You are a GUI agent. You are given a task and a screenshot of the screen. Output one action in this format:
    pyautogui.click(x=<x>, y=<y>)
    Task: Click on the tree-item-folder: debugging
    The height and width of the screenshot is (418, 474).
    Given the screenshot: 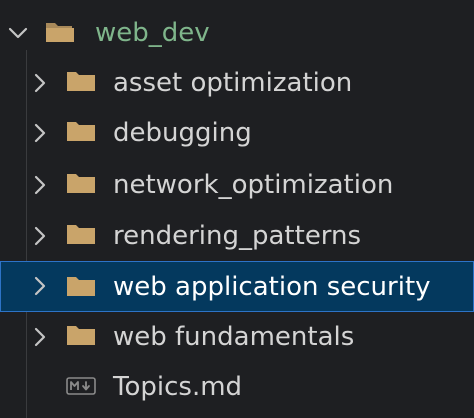 What is the action you would take?
    pyautogui.click(x=237, y=133)
    